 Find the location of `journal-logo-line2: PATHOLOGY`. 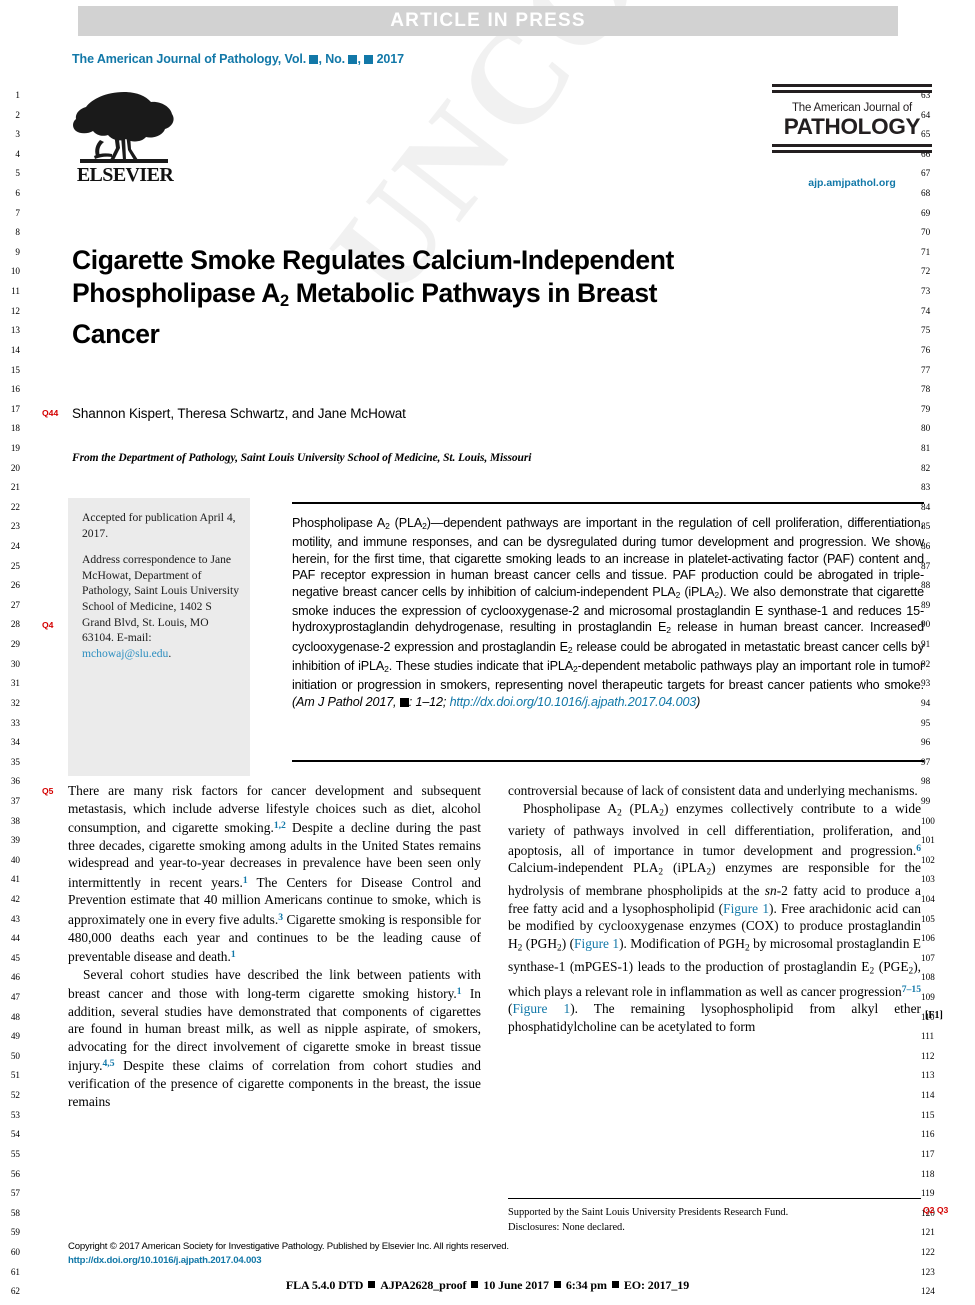

journal-logo-line2: PATHOLOGY is located at coordinates (852, 126).